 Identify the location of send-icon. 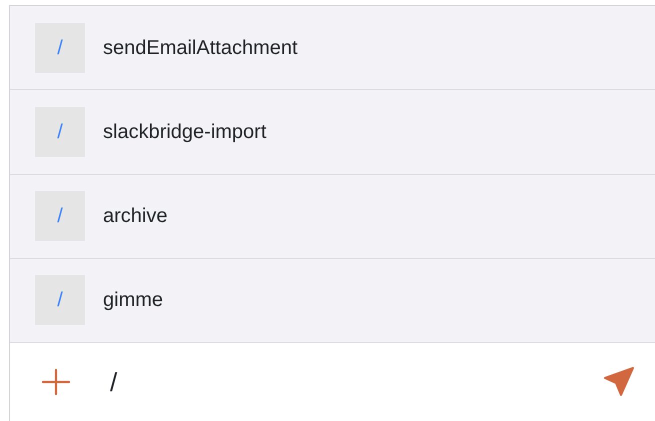
(619, 382).